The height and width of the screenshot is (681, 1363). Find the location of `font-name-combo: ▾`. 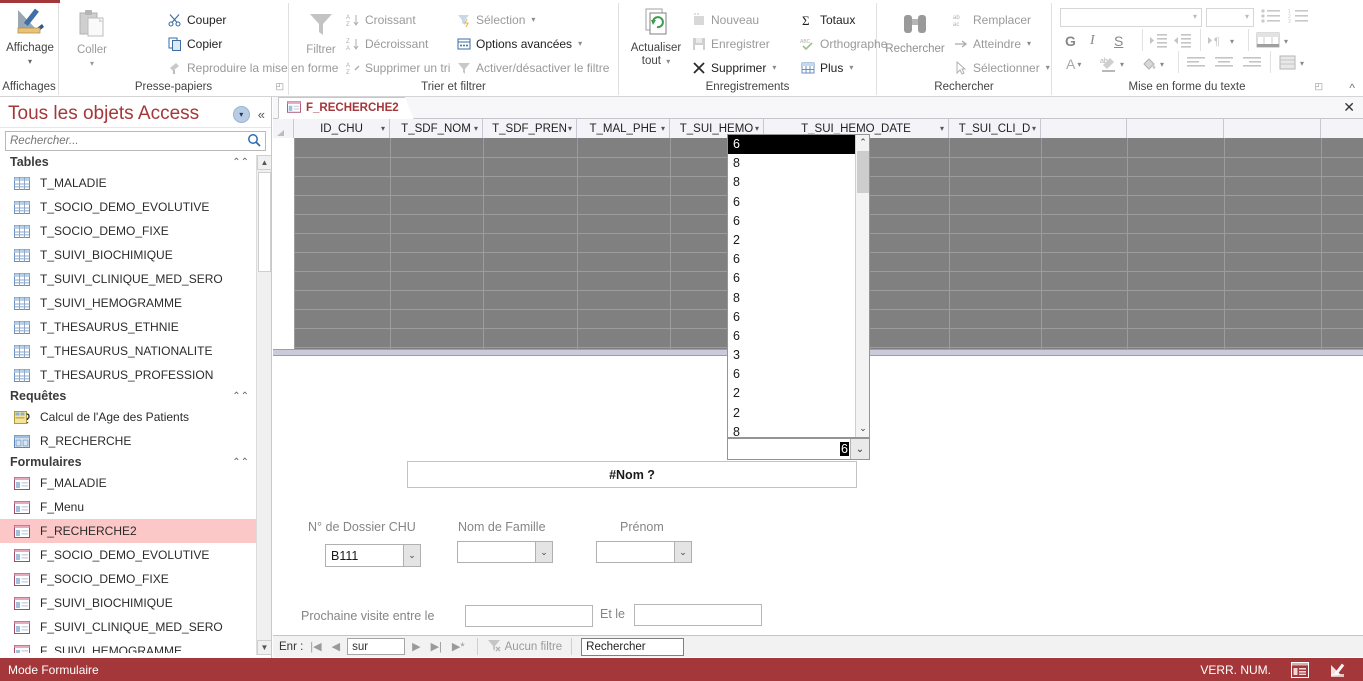

font-name-combo: ▾ is located at coordinates (1131, 17).